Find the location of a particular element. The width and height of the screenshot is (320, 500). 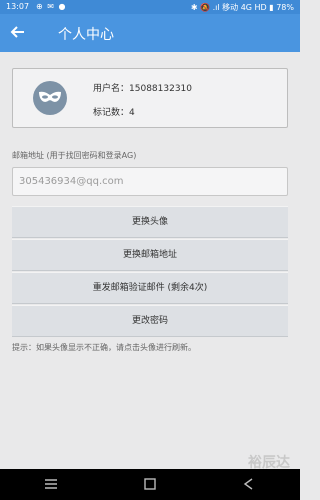

username-value: 15088132310 is located at coordinates (161, 89).